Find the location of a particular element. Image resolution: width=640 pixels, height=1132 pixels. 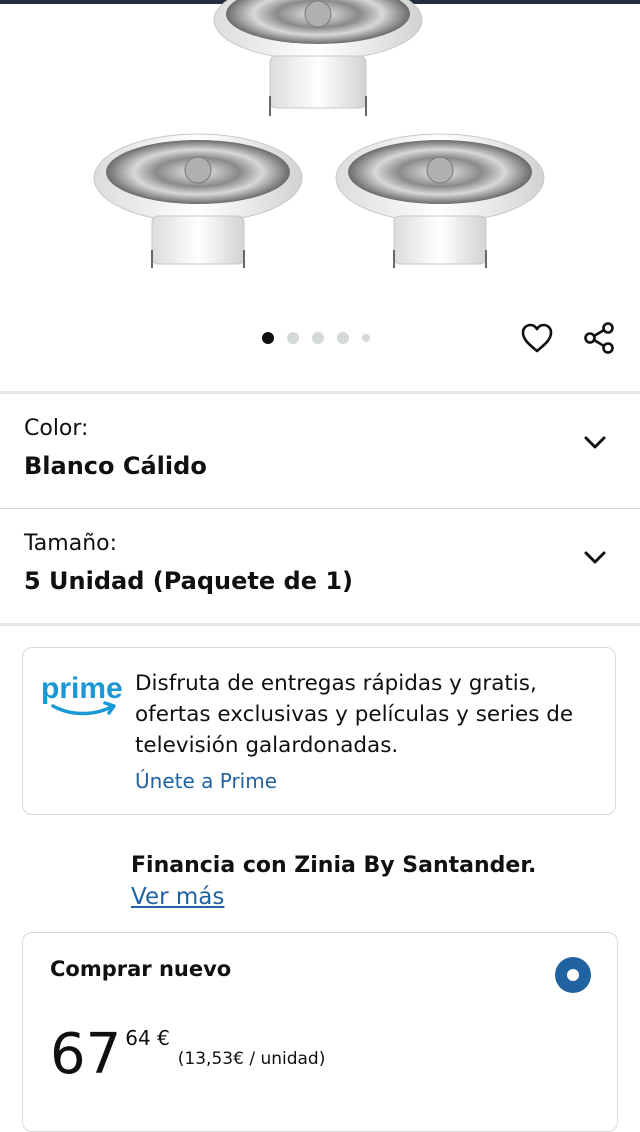

see-more-link: Ver más is located at coordinates (177, 897).